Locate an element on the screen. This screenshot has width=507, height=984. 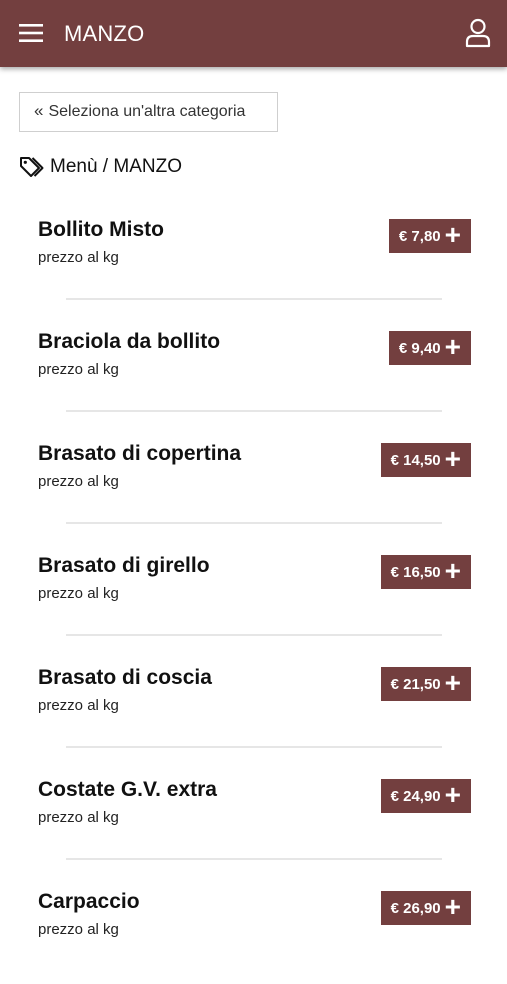
item-price: € 16,50 is located at coordinates (415, 572).